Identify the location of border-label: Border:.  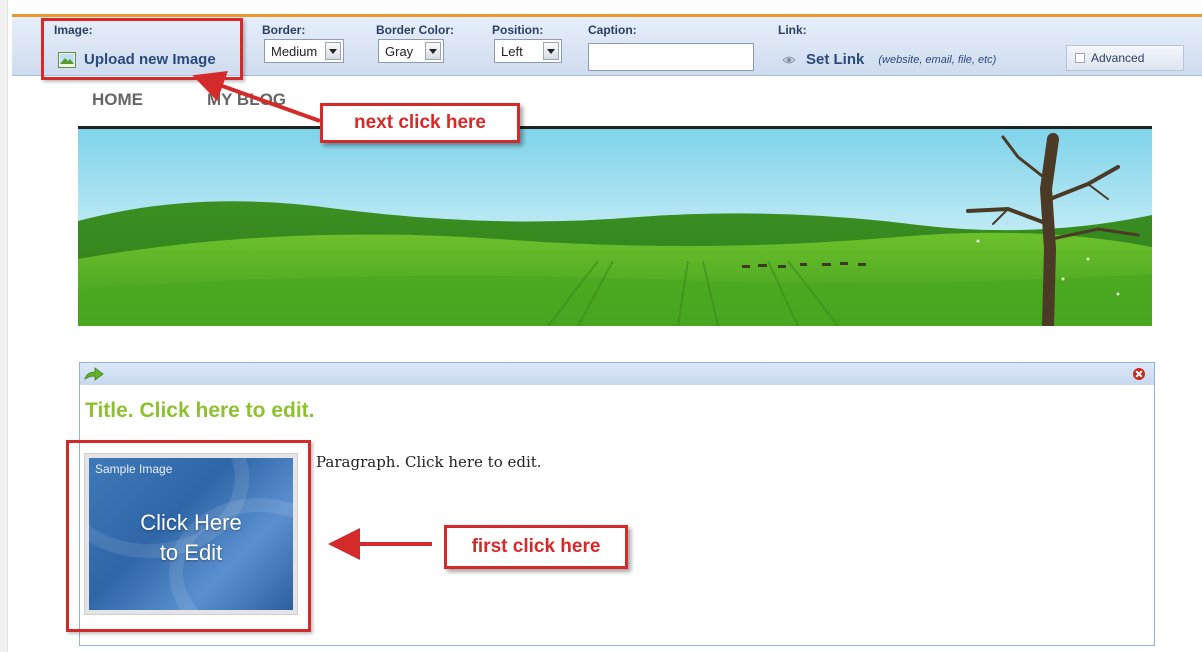
(284, 30).